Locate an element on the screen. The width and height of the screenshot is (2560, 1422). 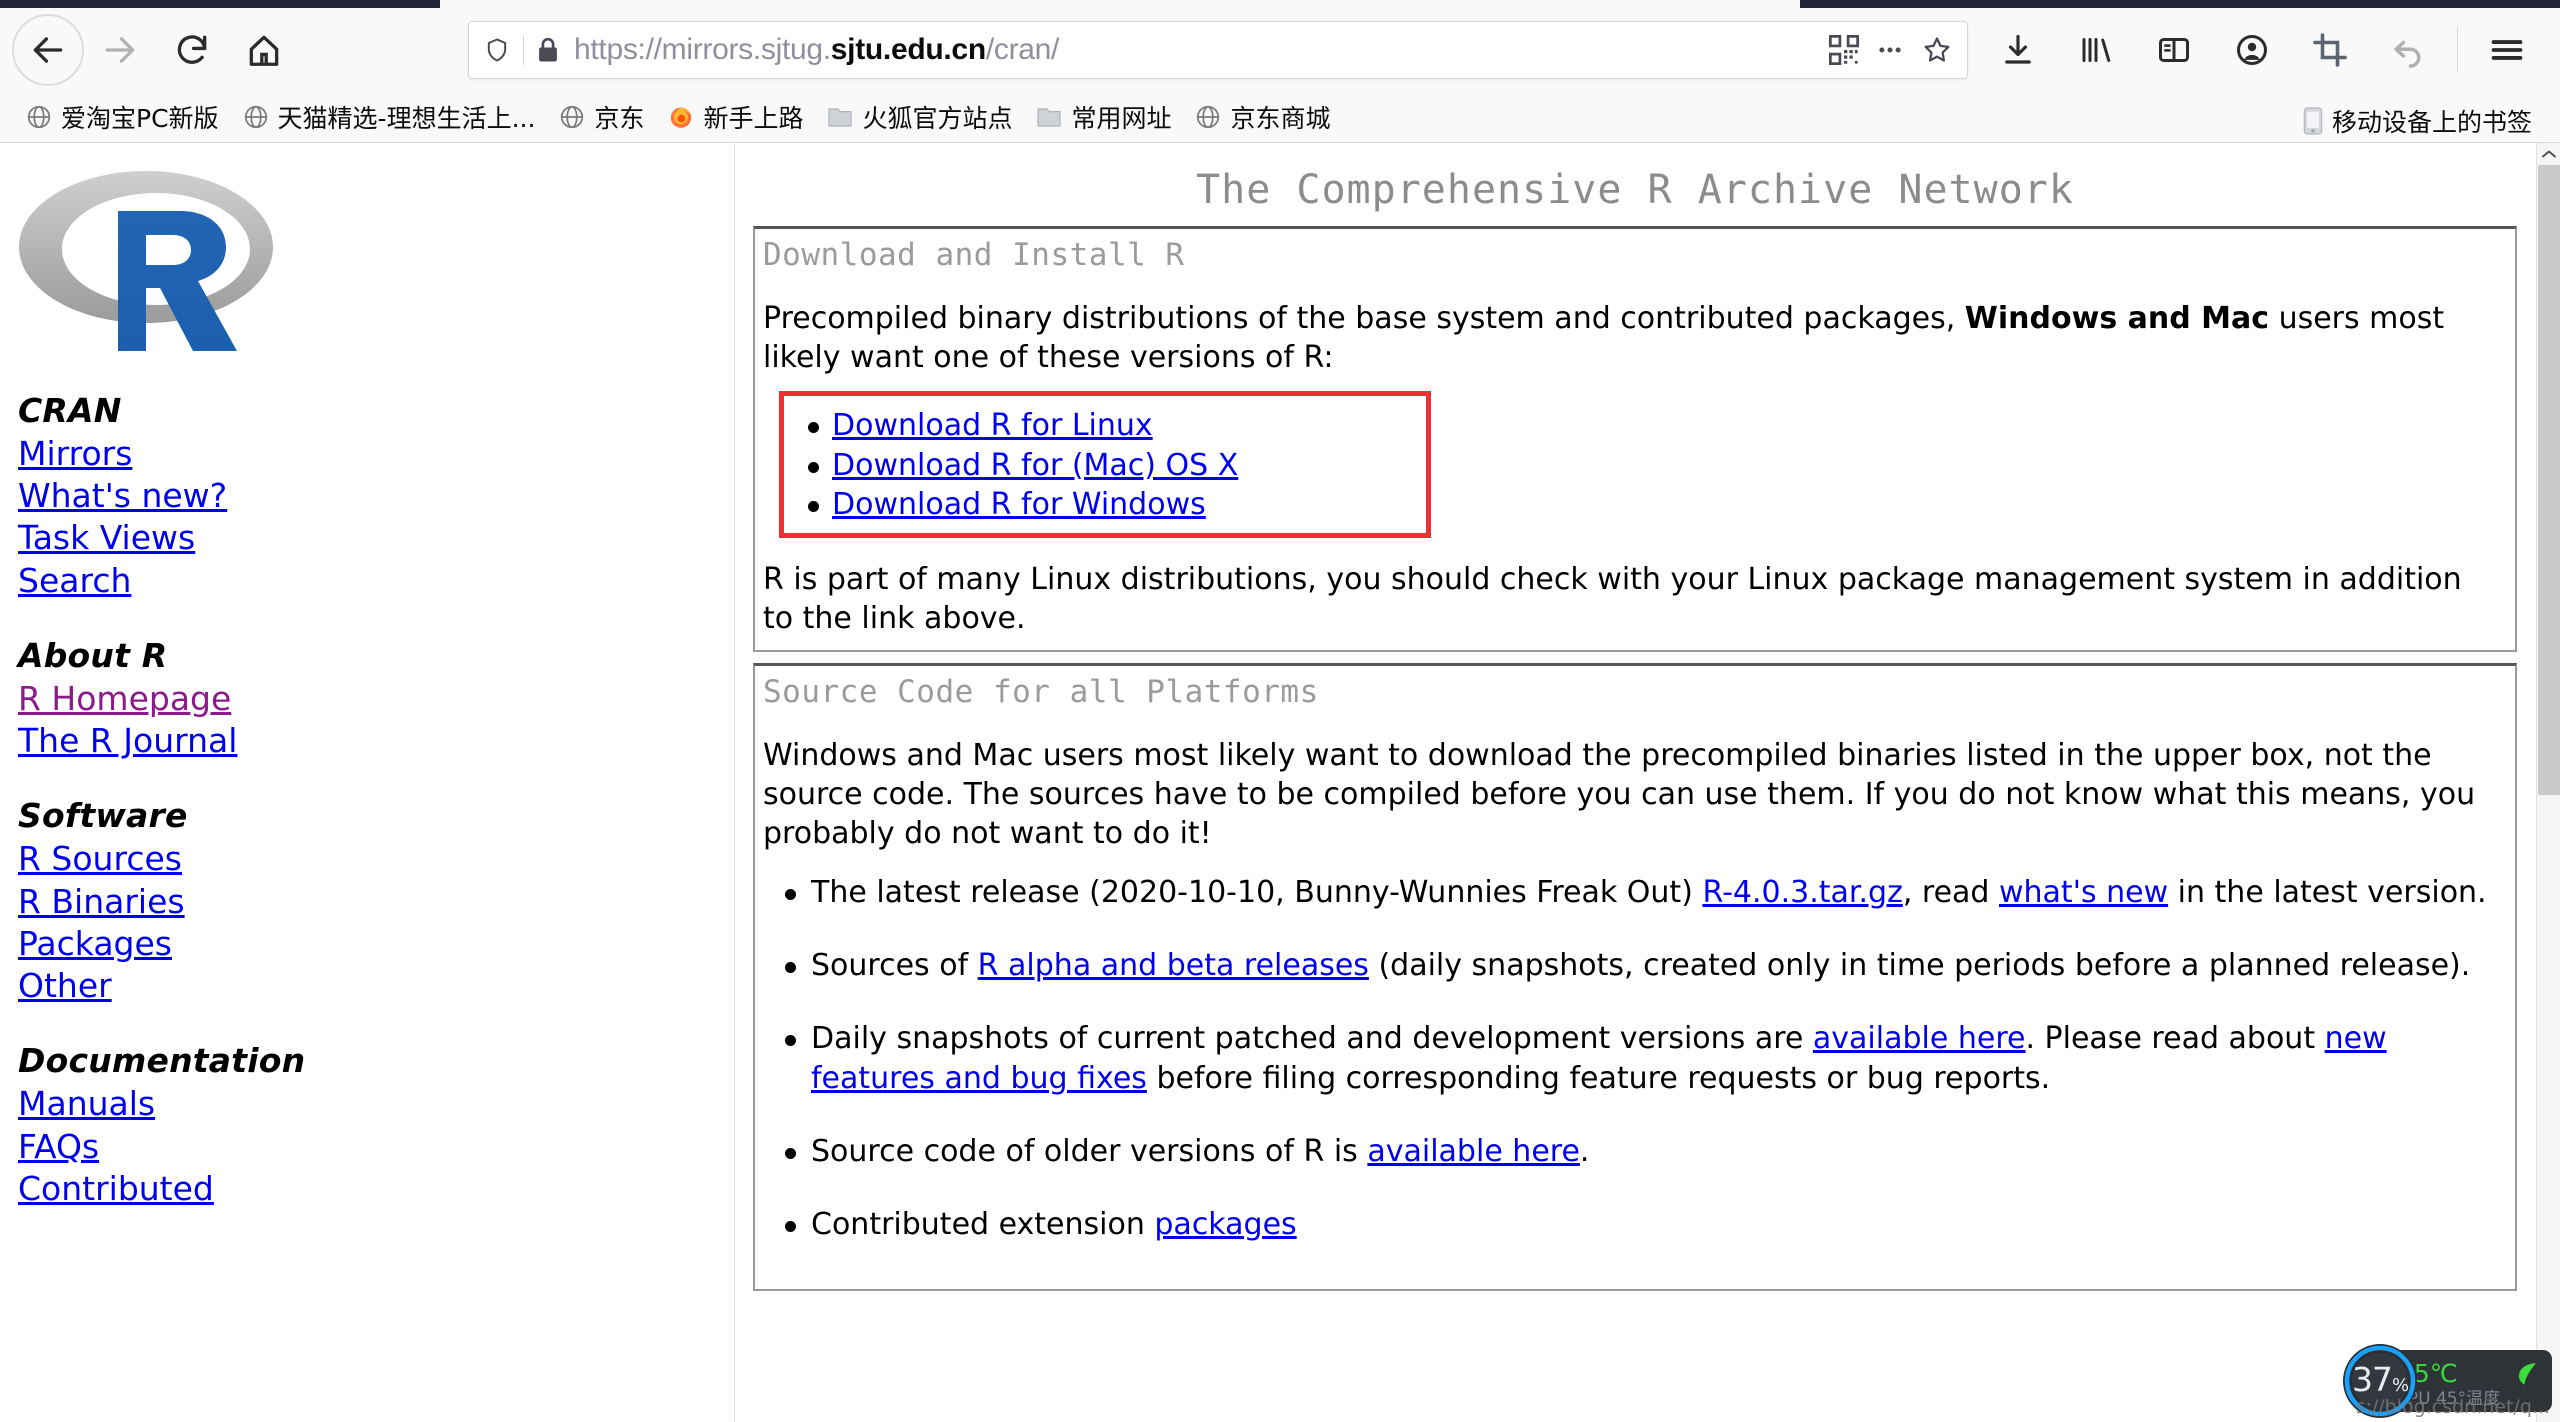
bookmark-mobile-folder: 移动设备上的书签 is located at coordinates (2417, 121).